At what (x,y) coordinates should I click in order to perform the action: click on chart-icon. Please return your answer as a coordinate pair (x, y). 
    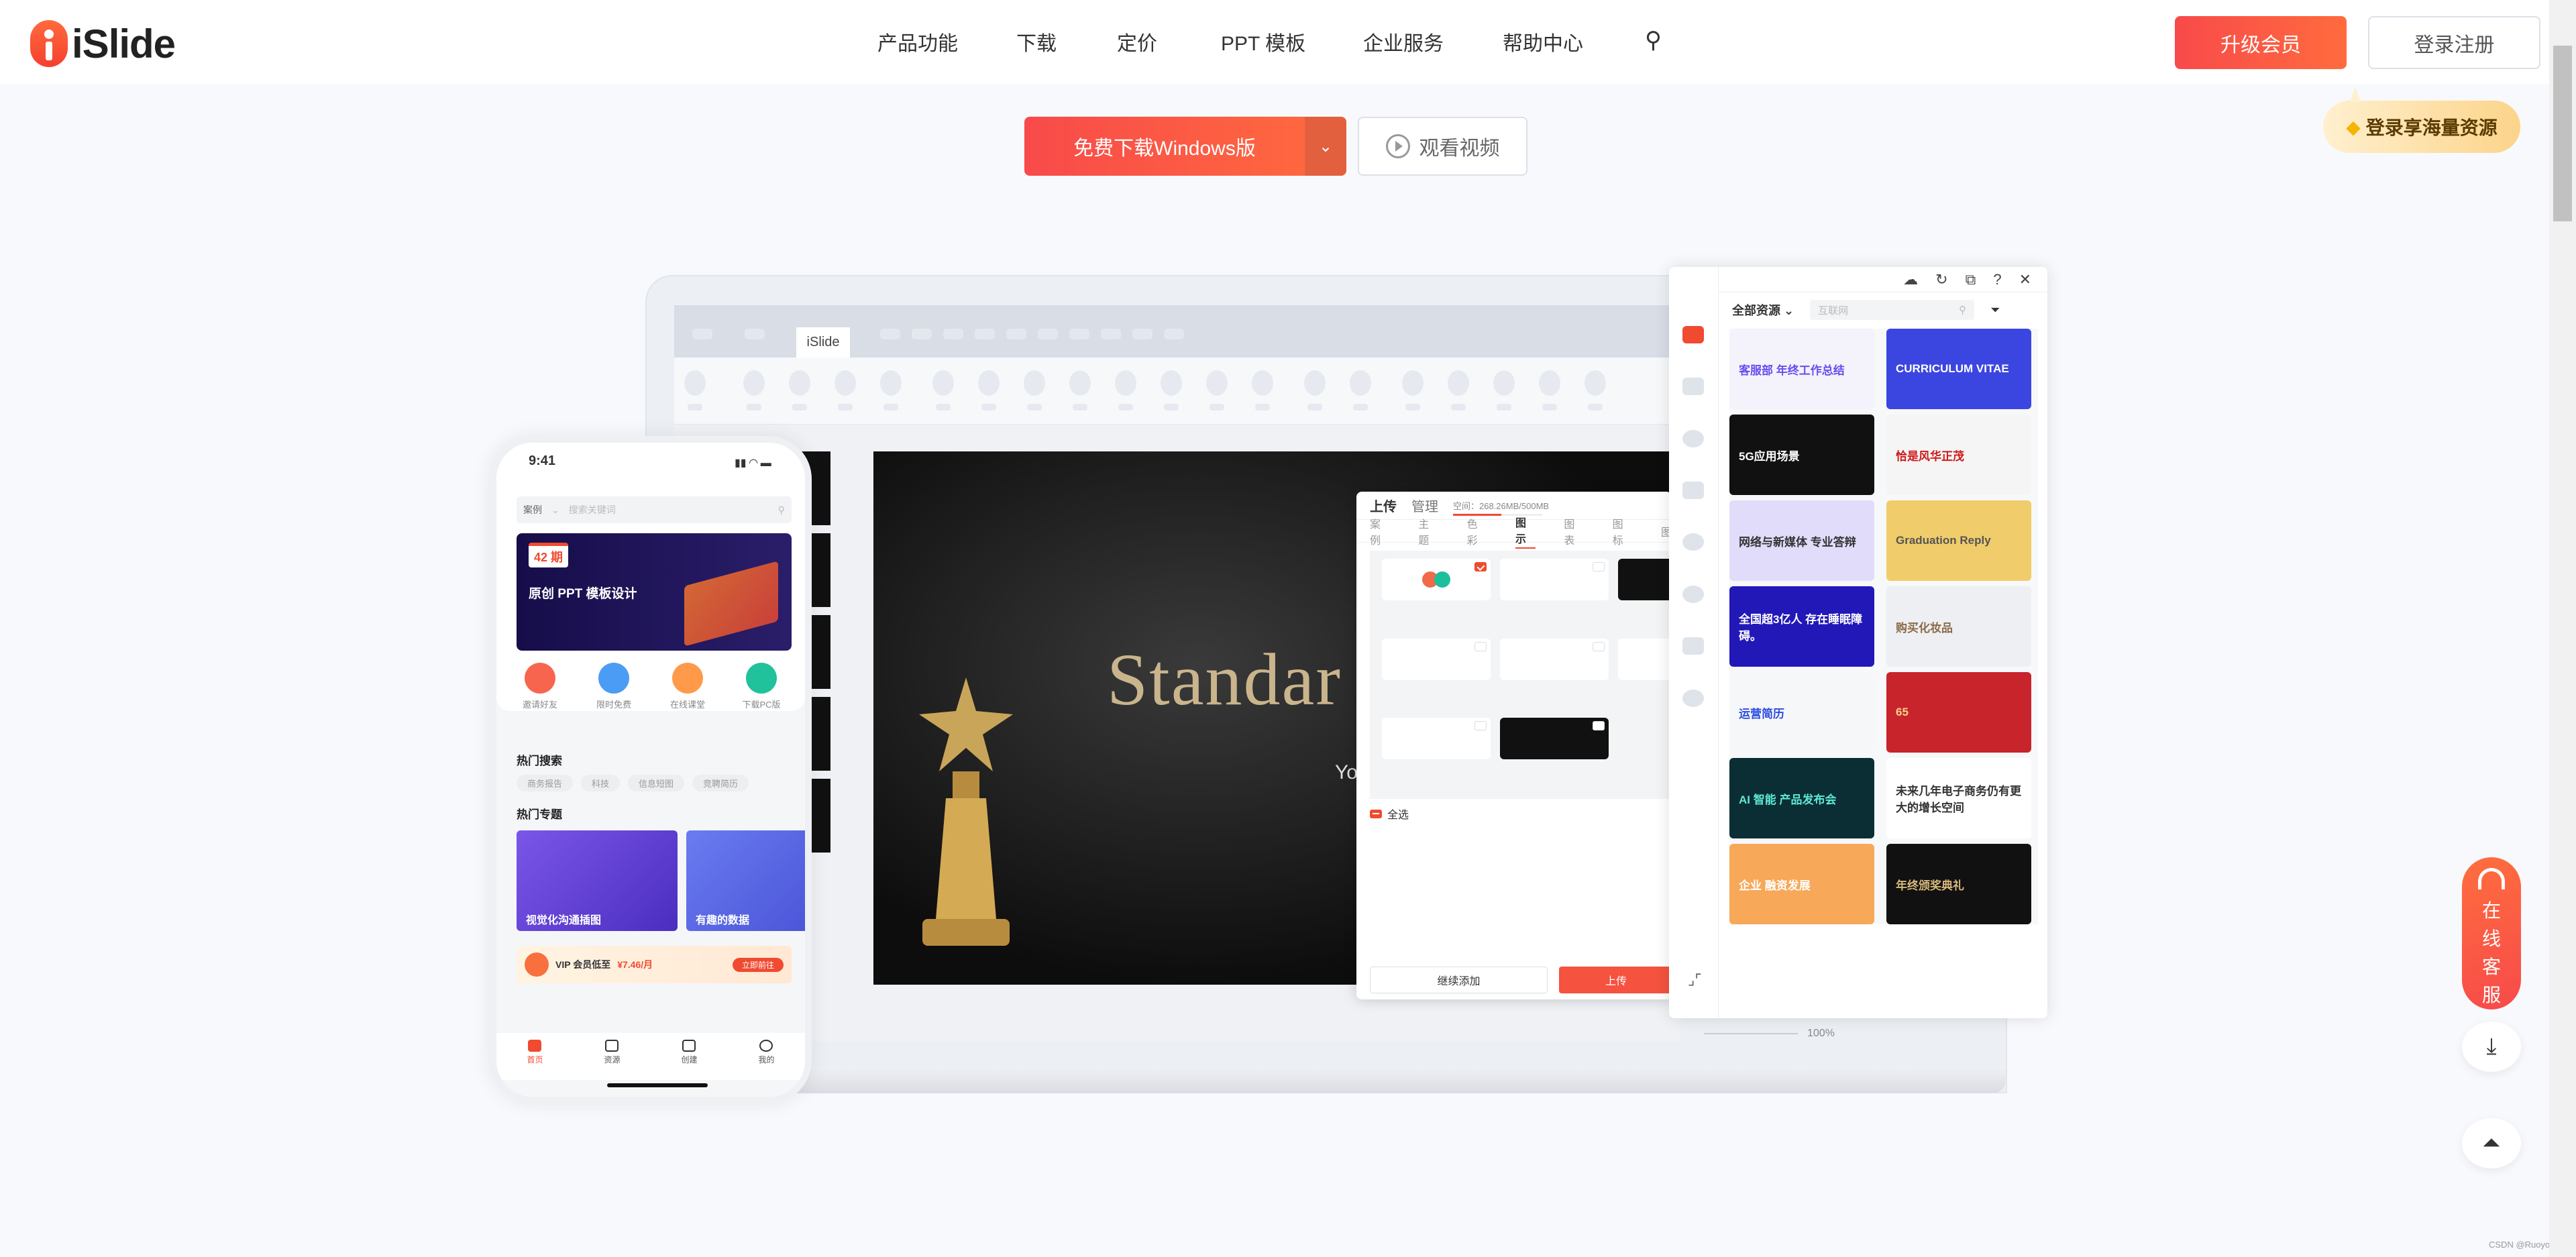
    Looking at the image, I should click on (1693, 542).